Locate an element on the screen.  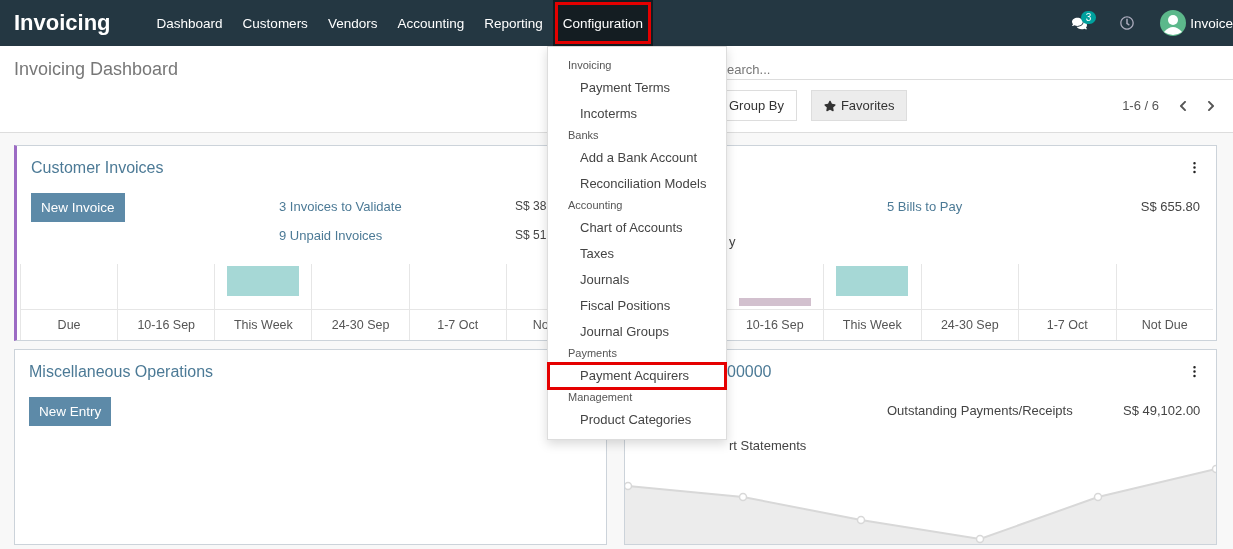
new-record-button: New Entry is located at coordinates (70, 411).